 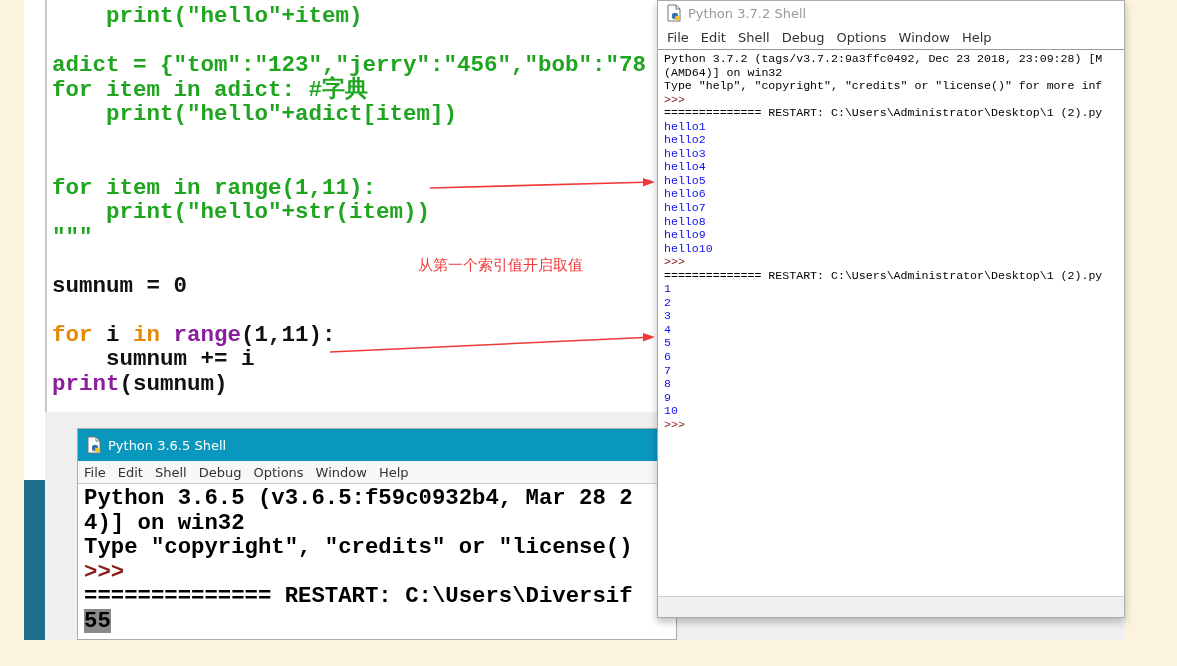 I want to click on code-line: for item in range(1,11):, so click(x=214, y=187).